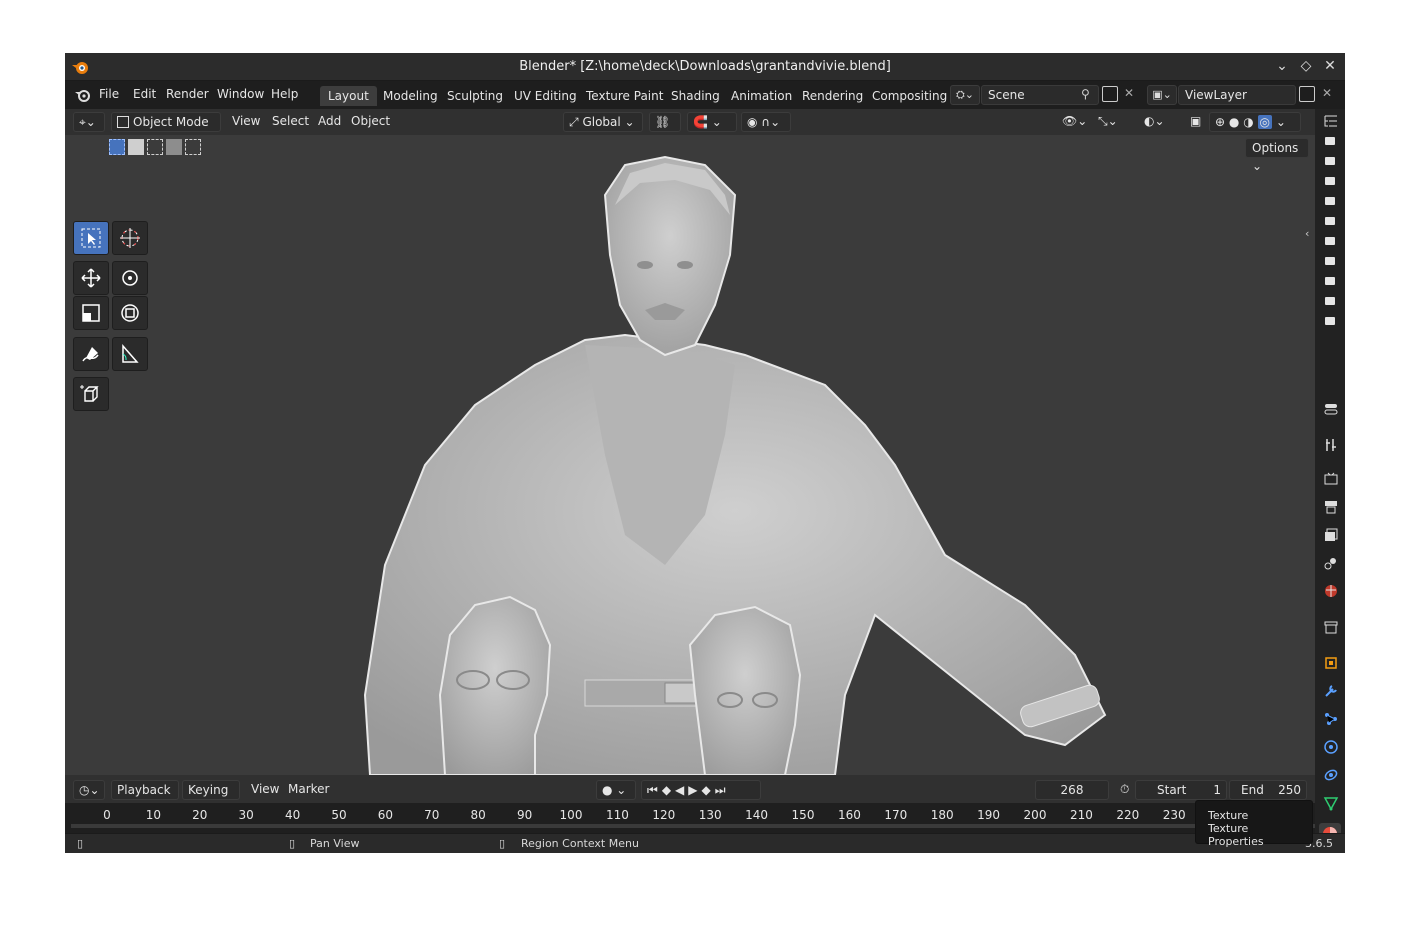  I want to click on shading-mode-buttons: ⊕ ● ◑ ◎ ⌄, so click(1255, 122).